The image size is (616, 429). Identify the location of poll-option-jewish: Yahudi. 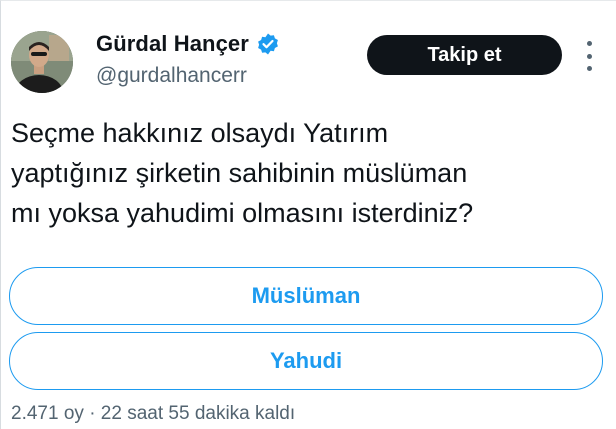
(306, 361).